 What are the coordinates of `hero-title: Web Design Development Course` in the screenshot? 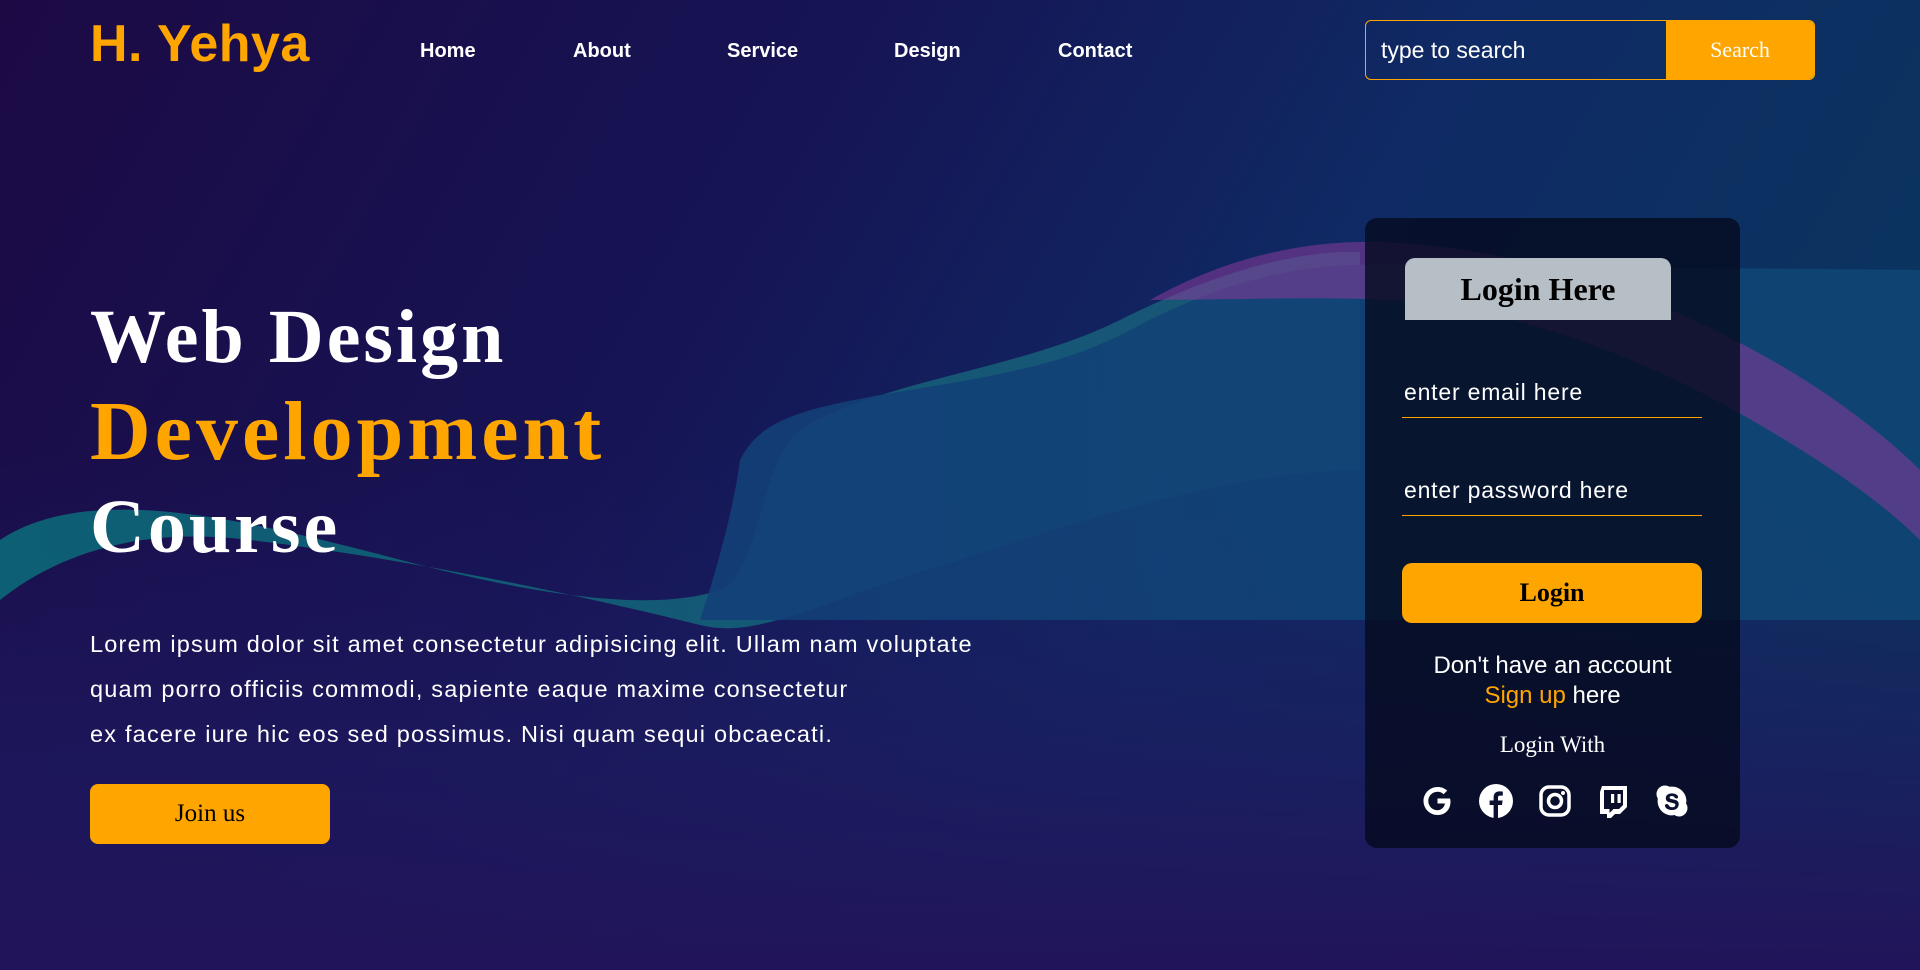 It's located at (347, 432).